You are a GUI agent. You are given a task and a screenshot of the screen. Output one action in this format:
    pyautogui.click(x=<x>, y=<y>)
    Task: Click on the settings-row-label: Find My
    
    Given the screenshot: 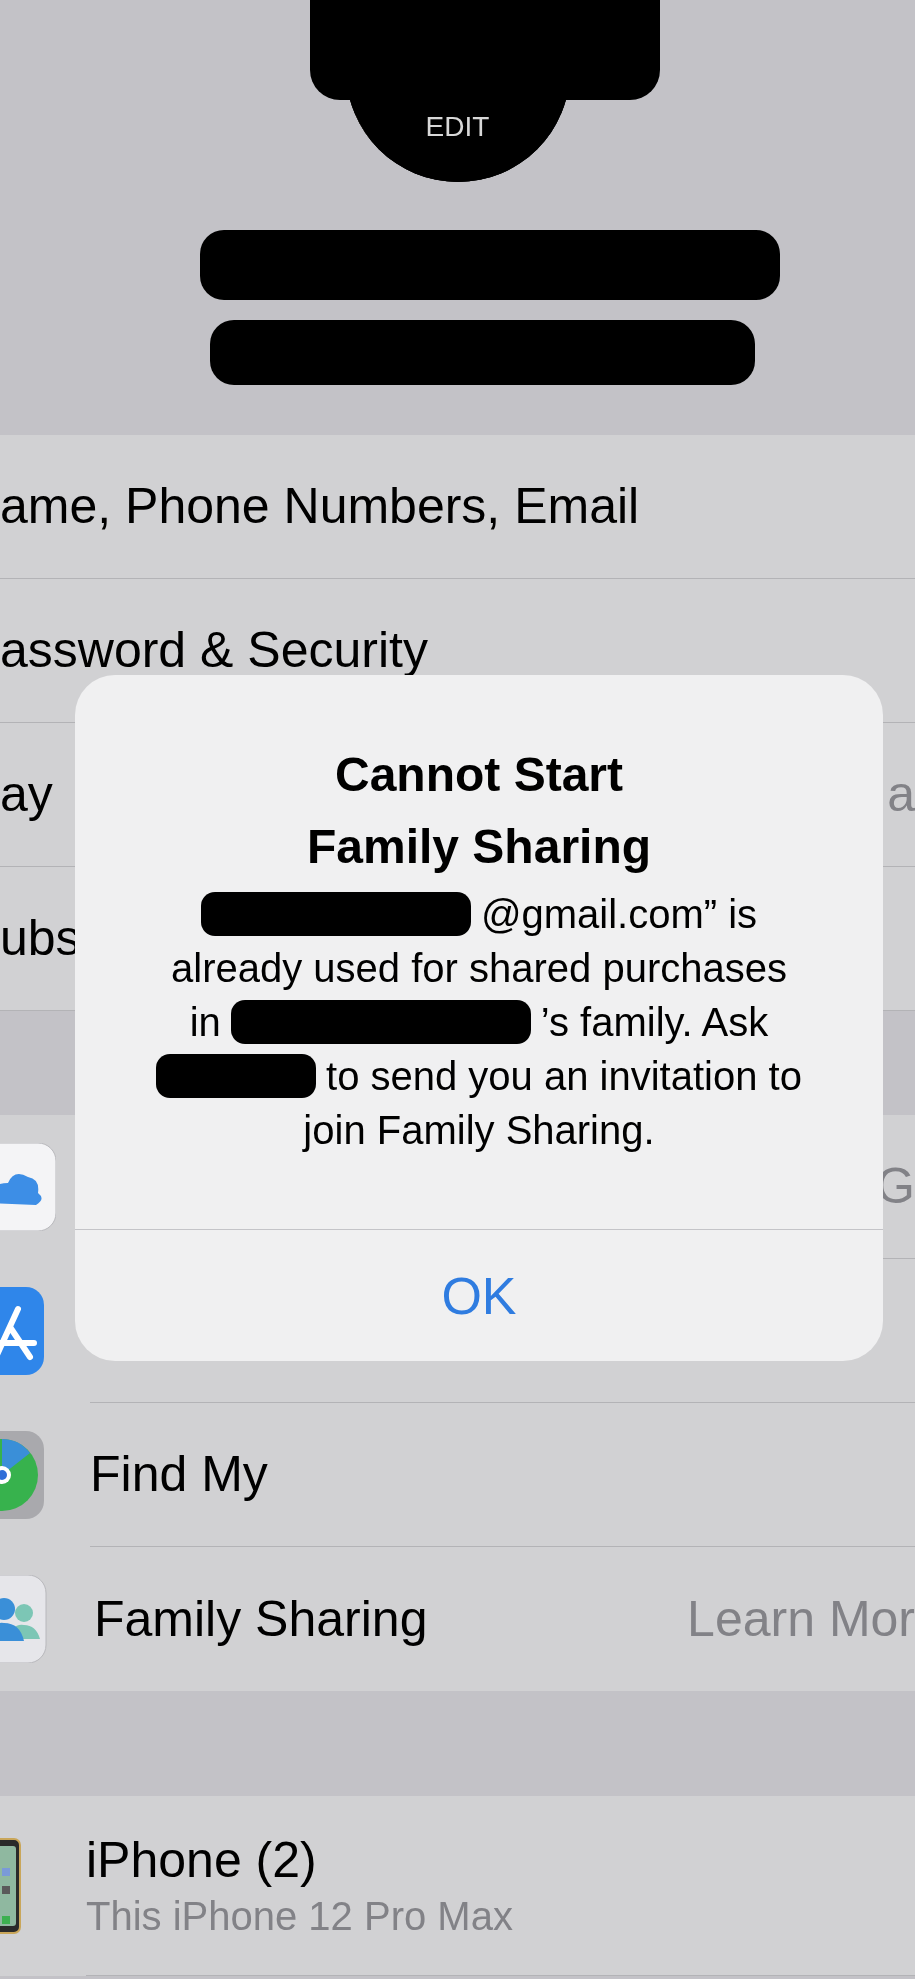 What is the action you would take?
    pyautogui.click(x=179, y=1474)
    